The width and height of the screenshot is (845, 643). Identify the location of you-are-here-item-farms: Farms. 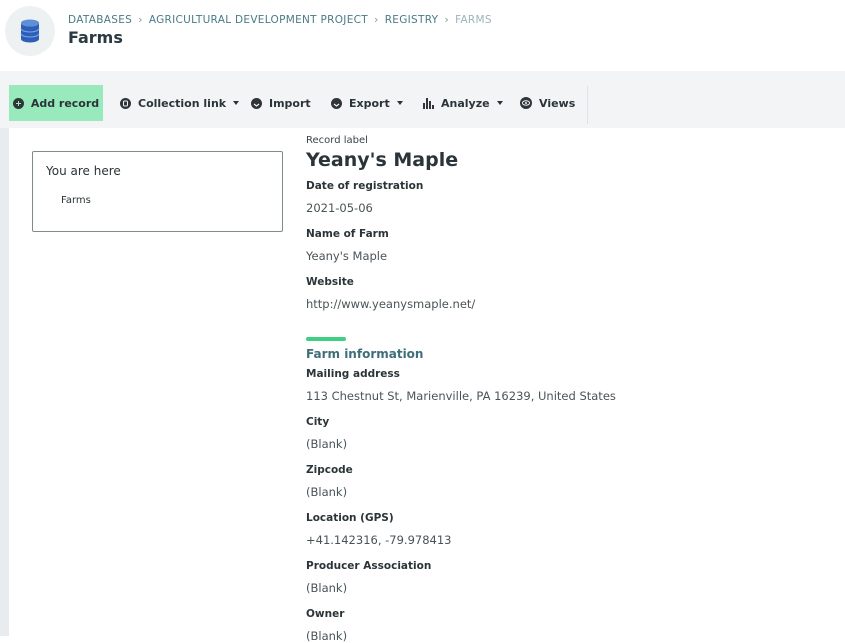
(76, 200).